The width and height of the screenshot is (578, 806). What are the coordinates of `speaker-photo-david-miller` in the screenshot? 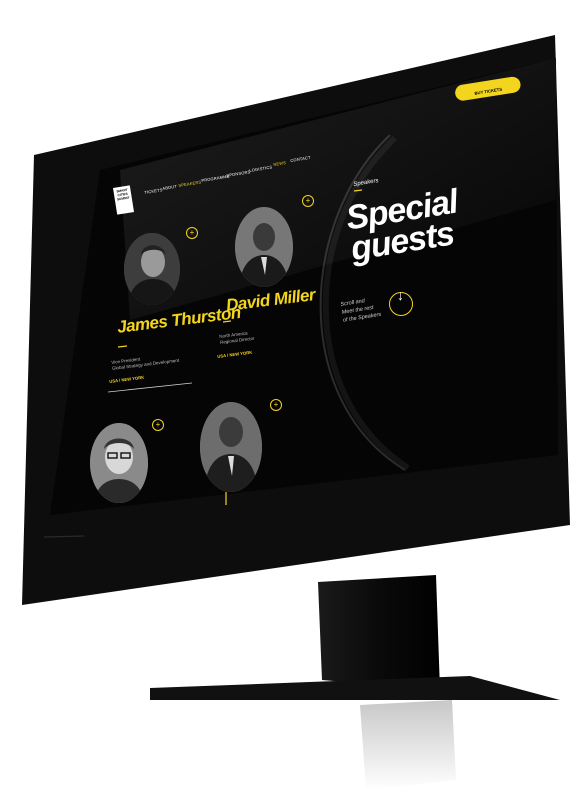 It's located at (264, 247).